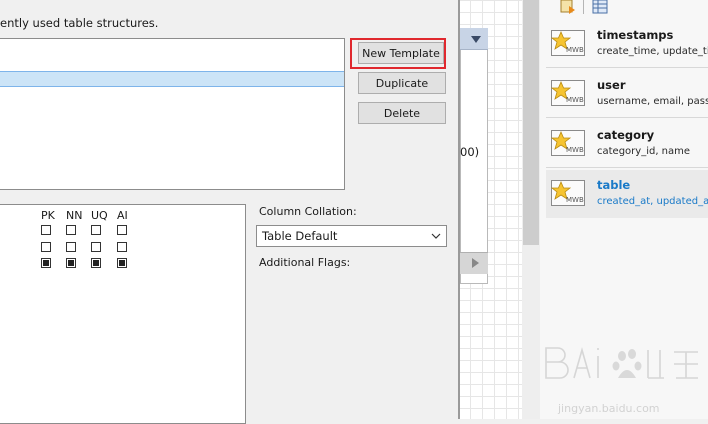 This screenshot has width=708, height=424. What do you see at coordinates (351, 236) in the screenshot?
I see `column-collation-select: Table Default` at bounding box center [351, 236].